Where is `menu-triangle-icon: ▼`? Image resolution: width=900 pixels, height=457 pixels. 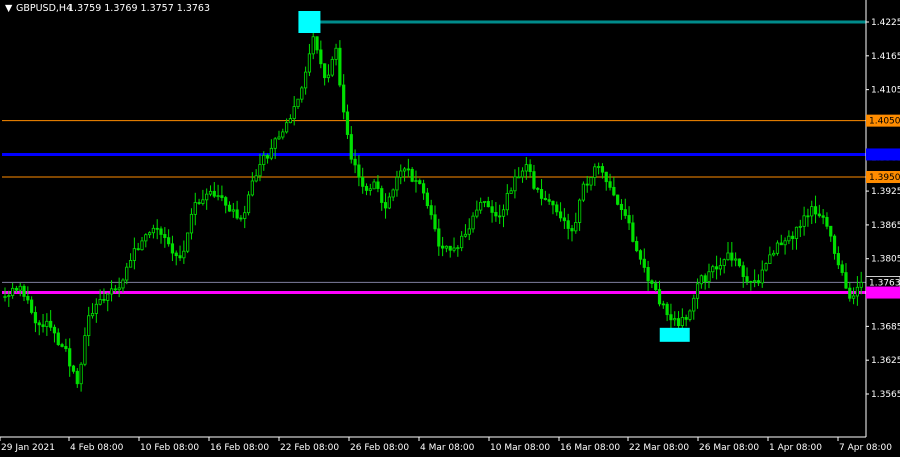
menu-triangle-icon: ▼ is located at coordinates (9, 8).